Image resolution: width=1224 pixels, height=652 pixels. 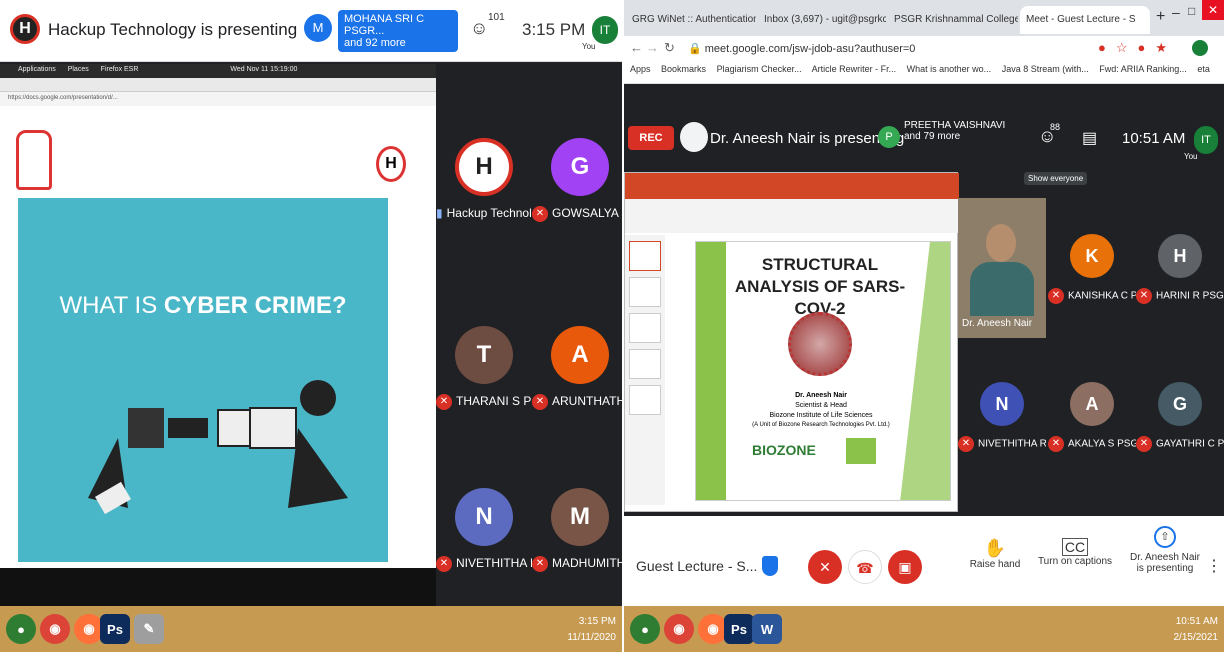 I want to click on security-shield-icon, so click(x=770, y=566).